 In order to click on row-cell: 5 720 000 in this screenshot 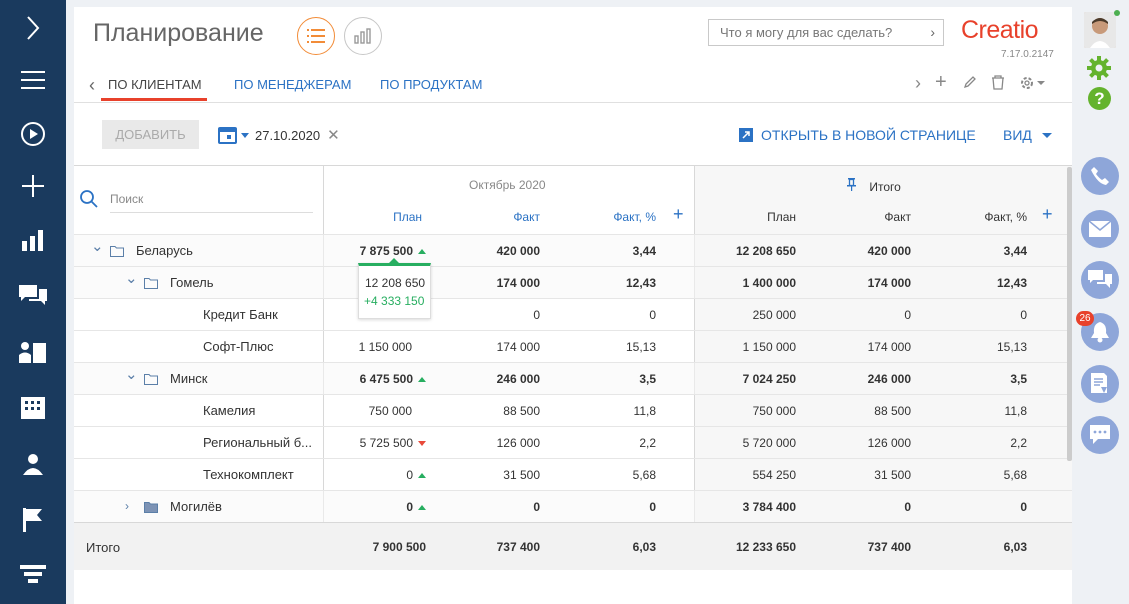, I will do `click(745, 443)`.